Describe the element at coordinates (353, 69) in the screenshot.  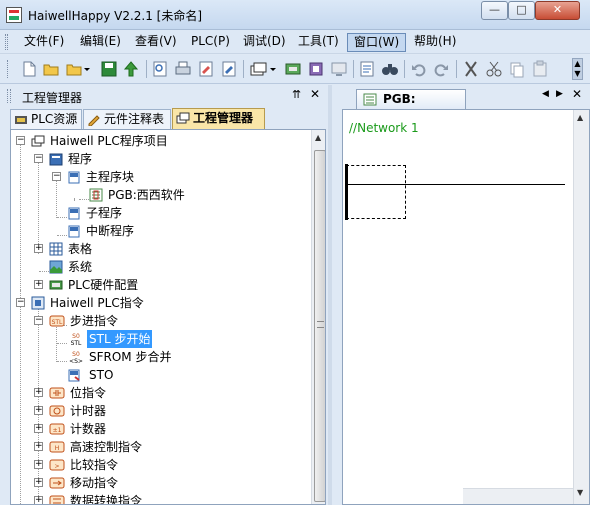
I see `toolbar-separator` at that location.